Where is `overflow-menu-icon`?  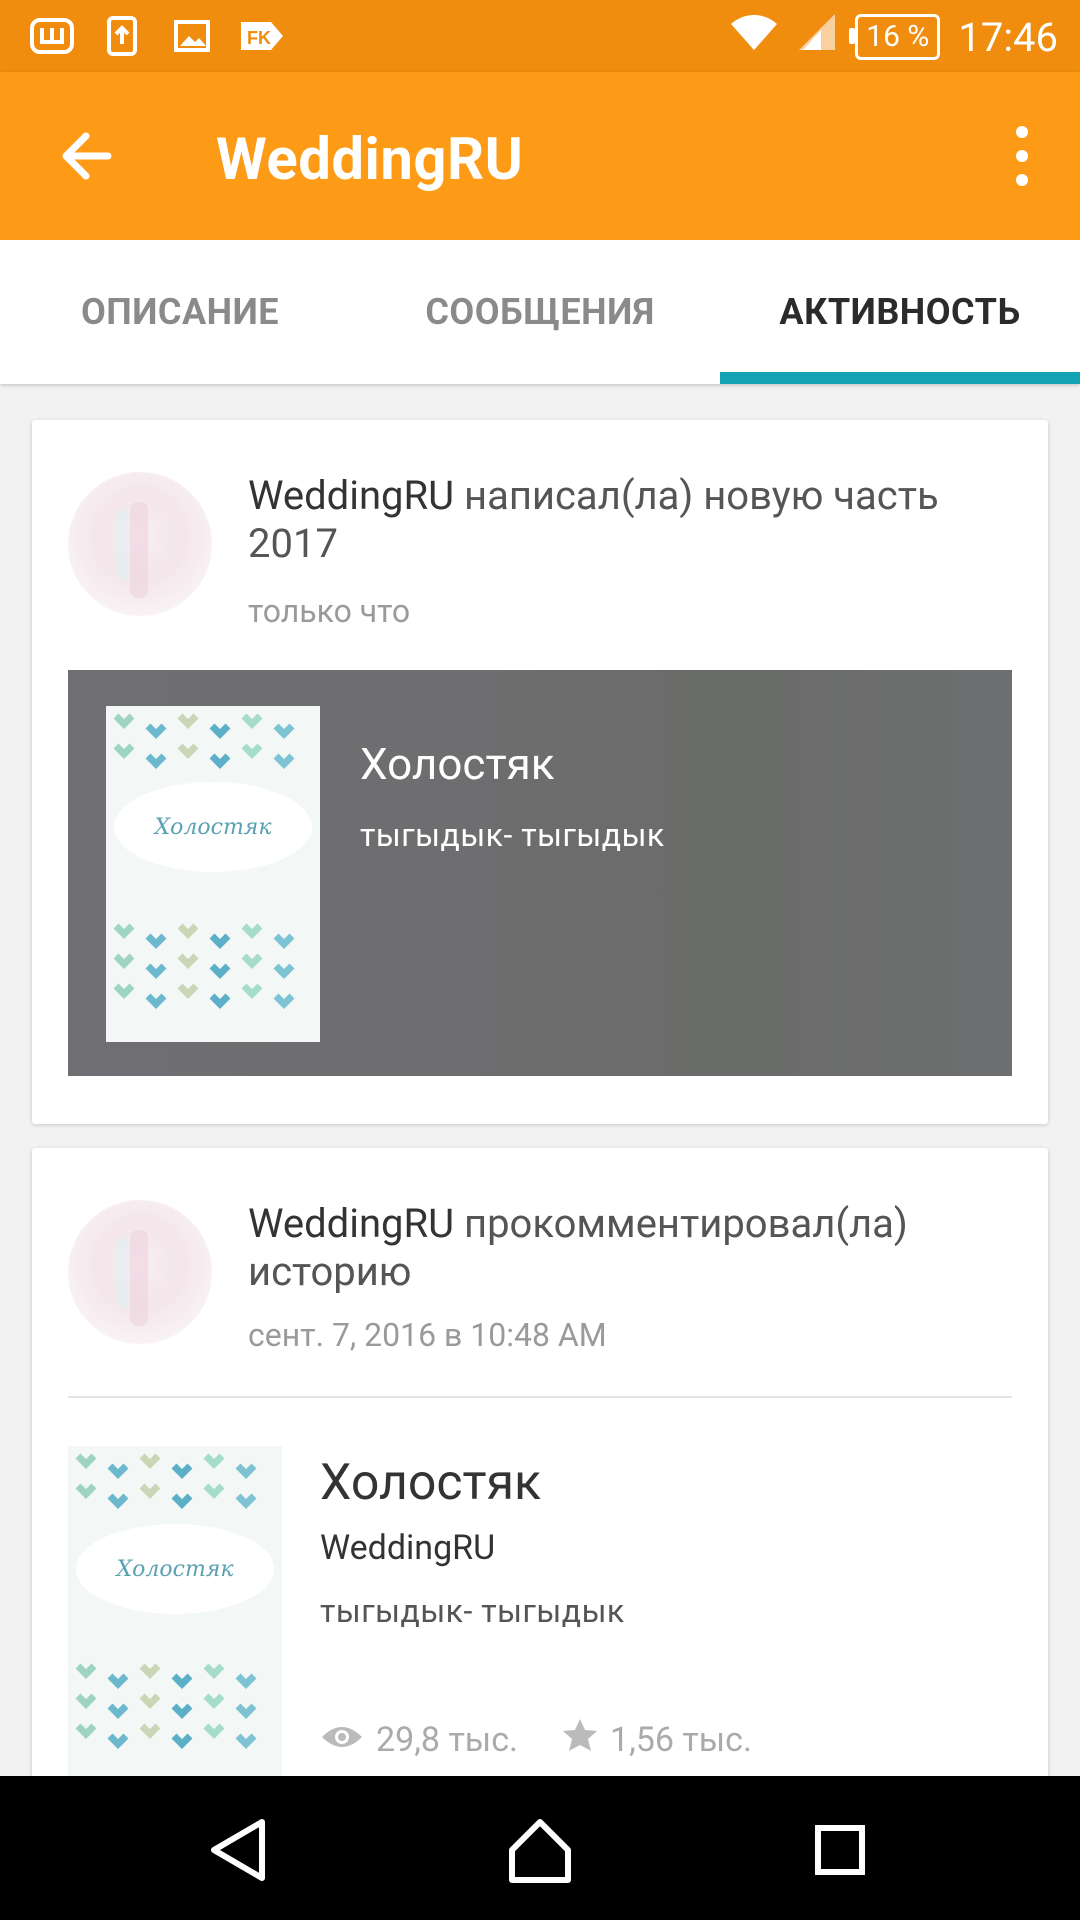
overflow-menu-icon is located at coordinates (1022, 156).